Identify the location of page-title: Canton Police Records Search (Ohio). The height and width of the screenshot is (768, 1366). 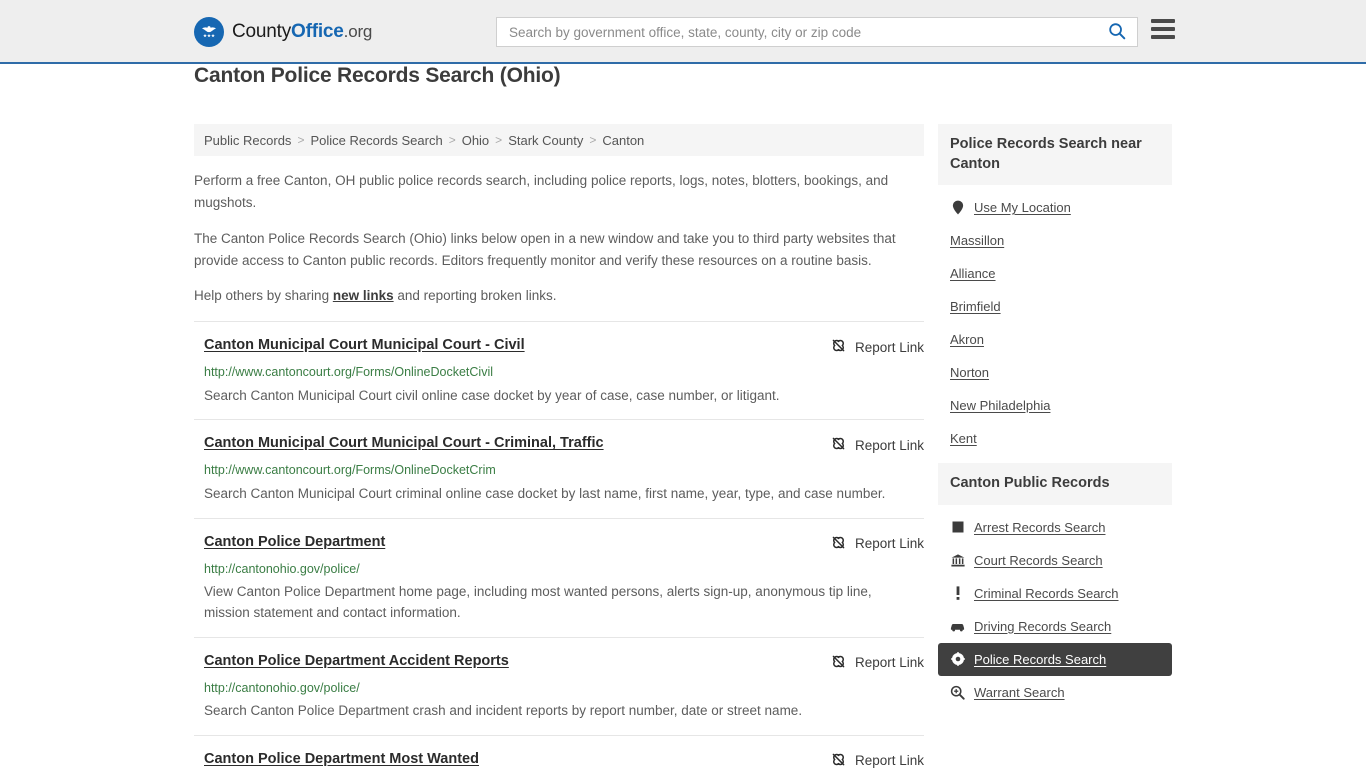
(377, 75).